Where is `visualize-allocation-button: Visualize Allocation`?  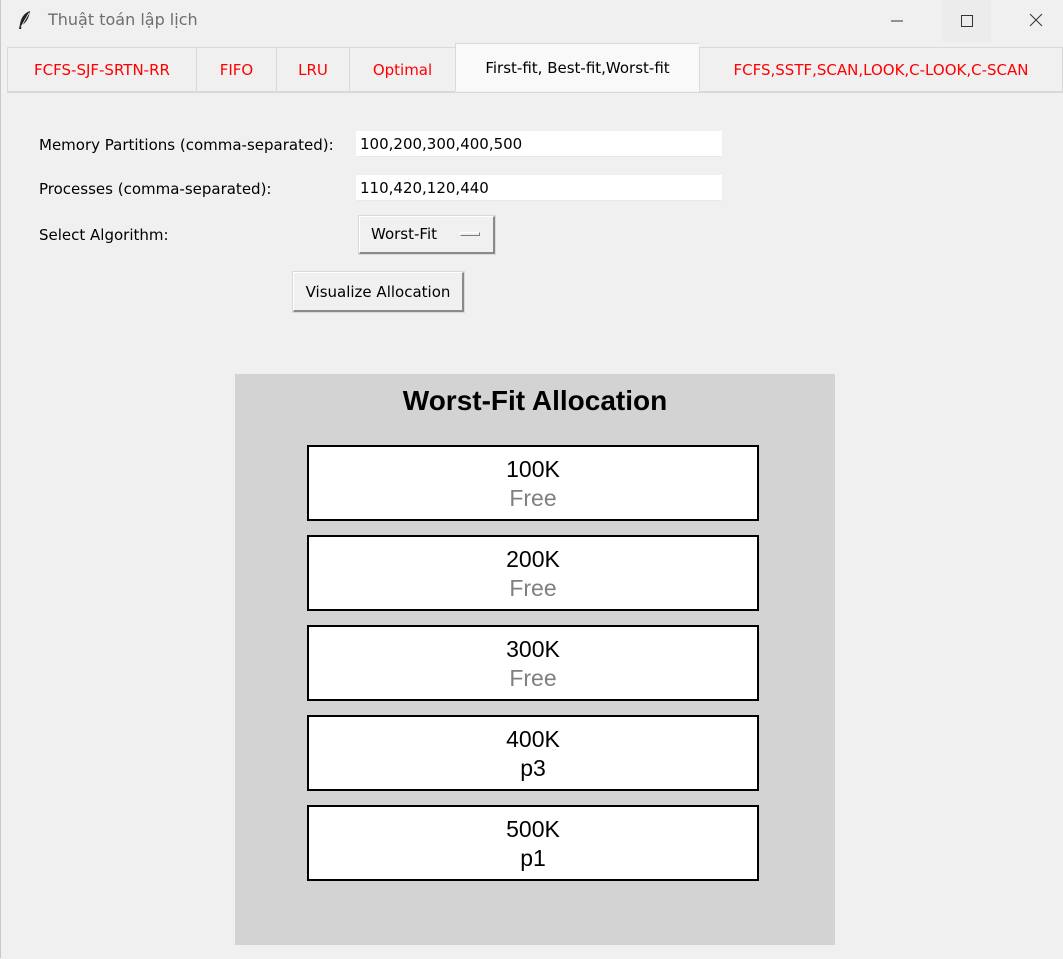
visualize-allocation-button: Visualize Allocation is located at coordinates (378, 292).